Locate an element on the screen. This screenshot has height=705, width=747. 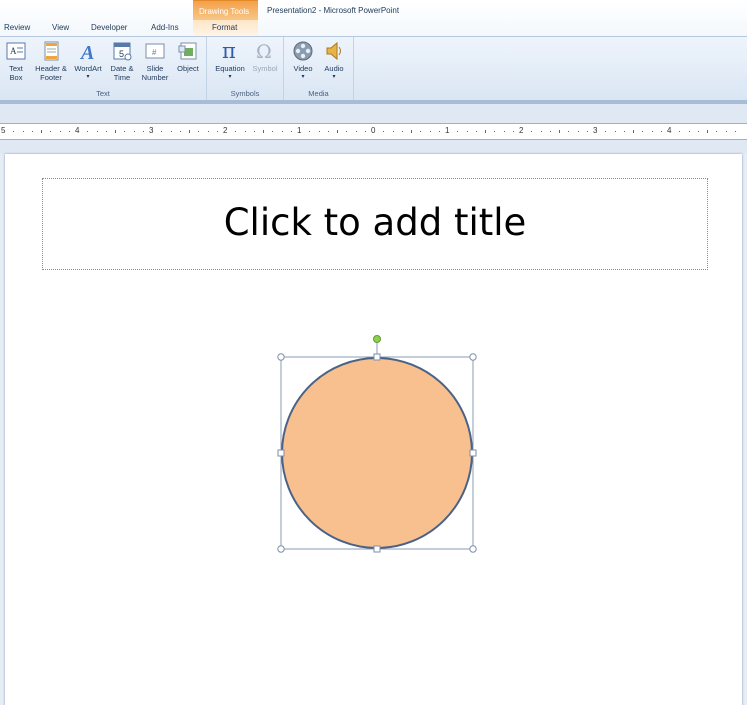
resize-handle-top-left is located at coordinates (281, 357).